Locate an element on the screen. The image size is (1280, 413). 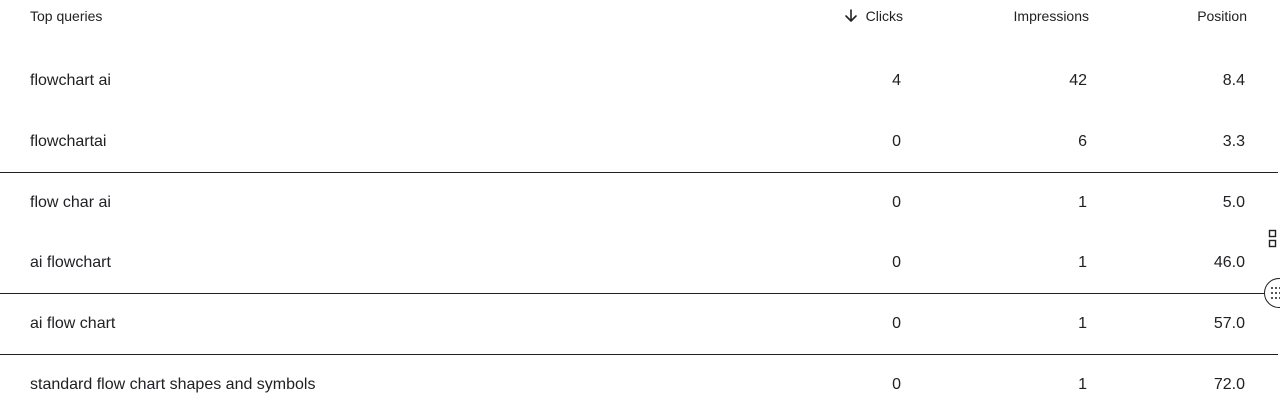
row-position: 72.0 is located at coordinates (1229, 384).